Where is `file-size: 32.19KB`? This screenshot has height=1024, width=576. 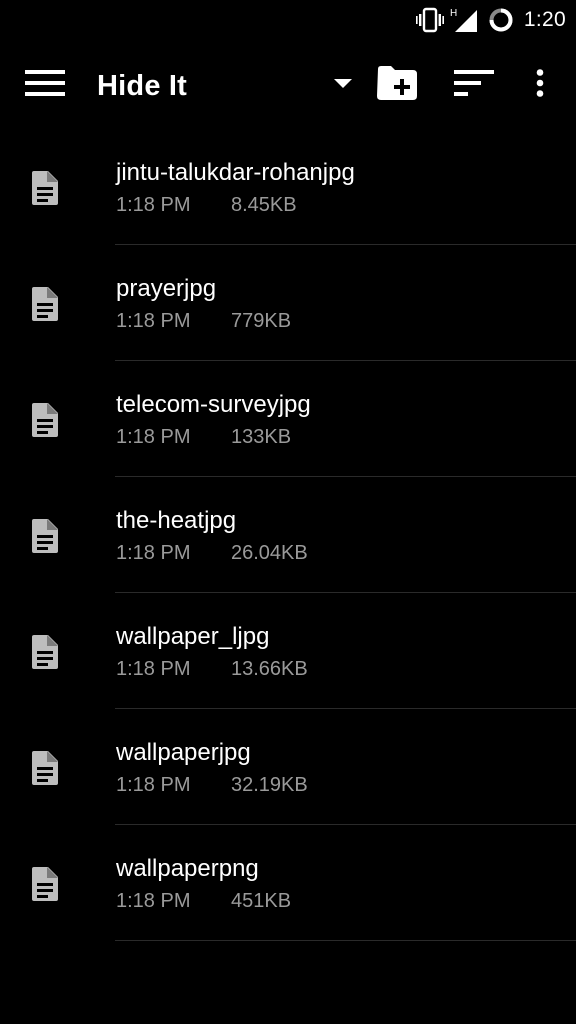 file-size: 32.19KB is located at coordinates (269, 785).